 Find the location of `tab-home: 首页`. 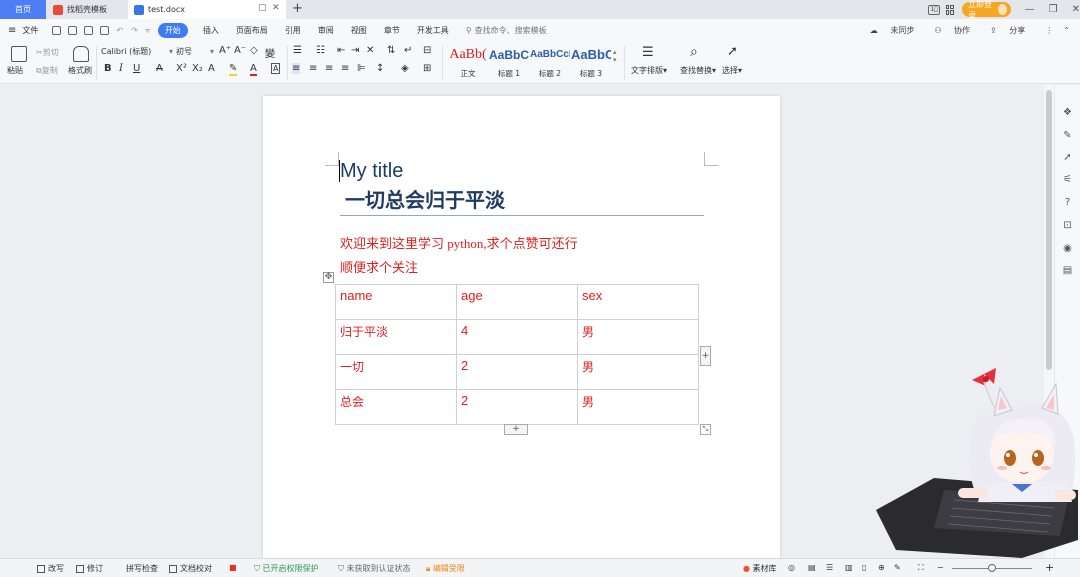

tab-home: 首页 is located at coordinates (23, 9).